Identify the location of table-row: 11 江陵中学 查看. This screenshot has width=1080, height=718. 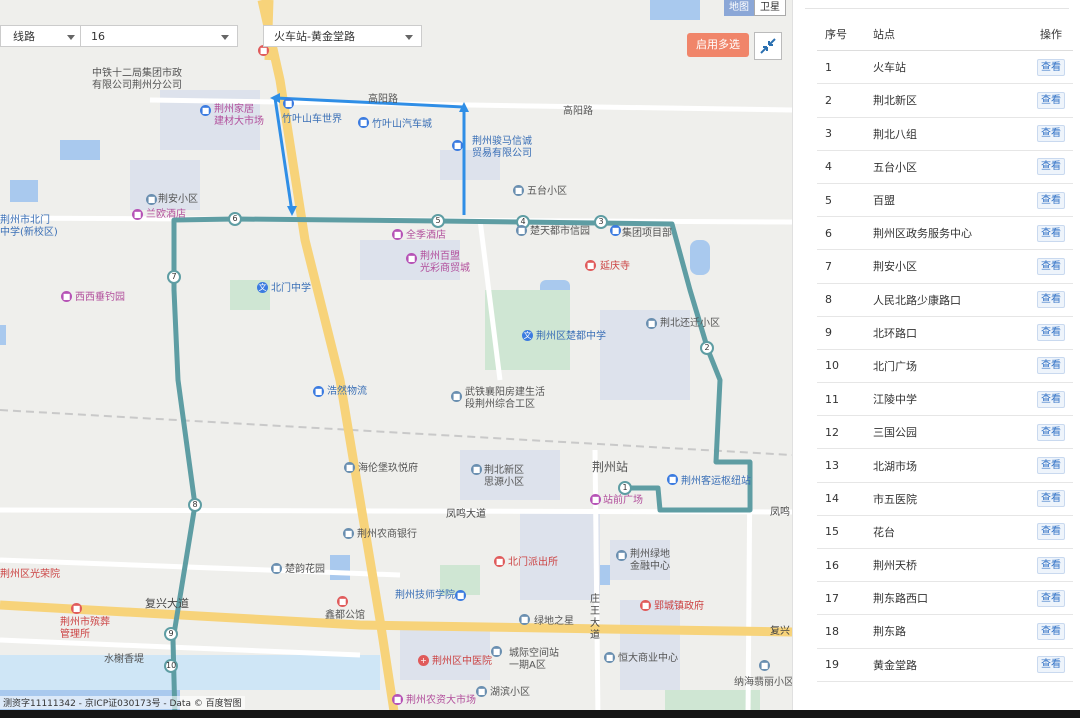
(945, 399).